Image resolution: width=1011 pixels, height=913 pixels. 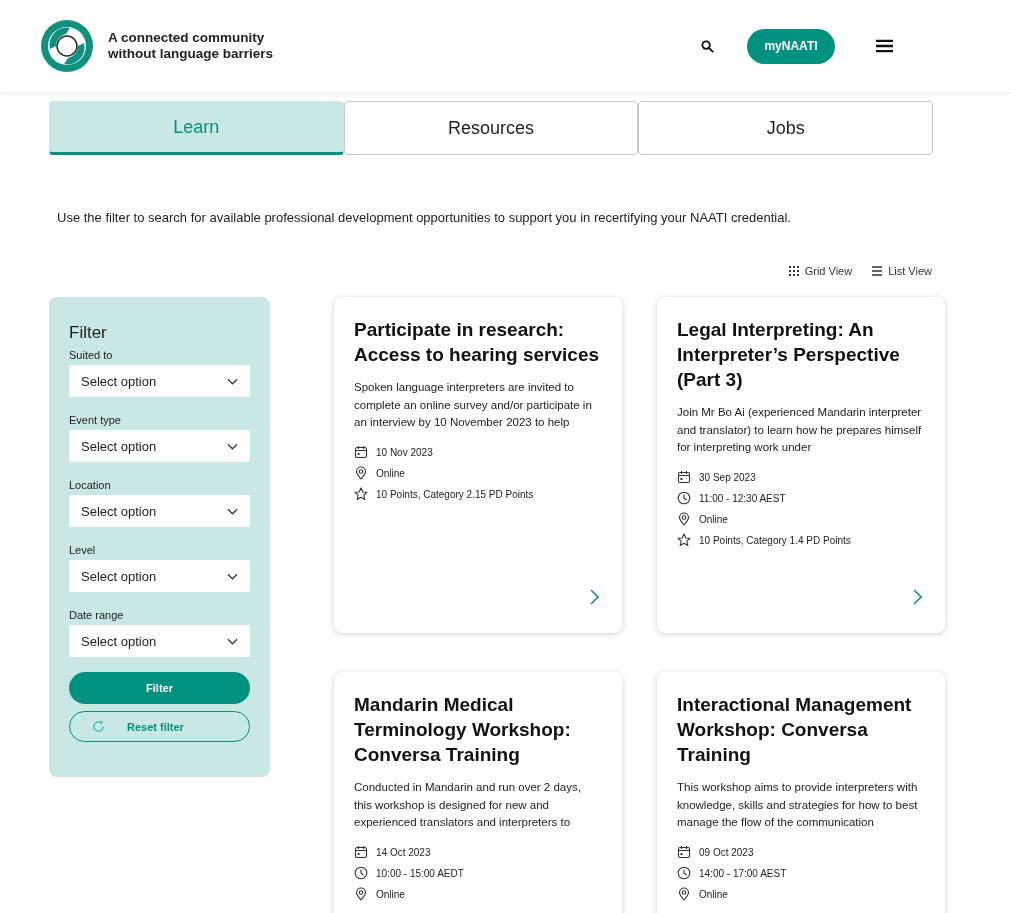 What do you see at coordinates (191, 54) in the screenshot?
I see `tagline-text: without language barriers` at bounding box center [191, 54].